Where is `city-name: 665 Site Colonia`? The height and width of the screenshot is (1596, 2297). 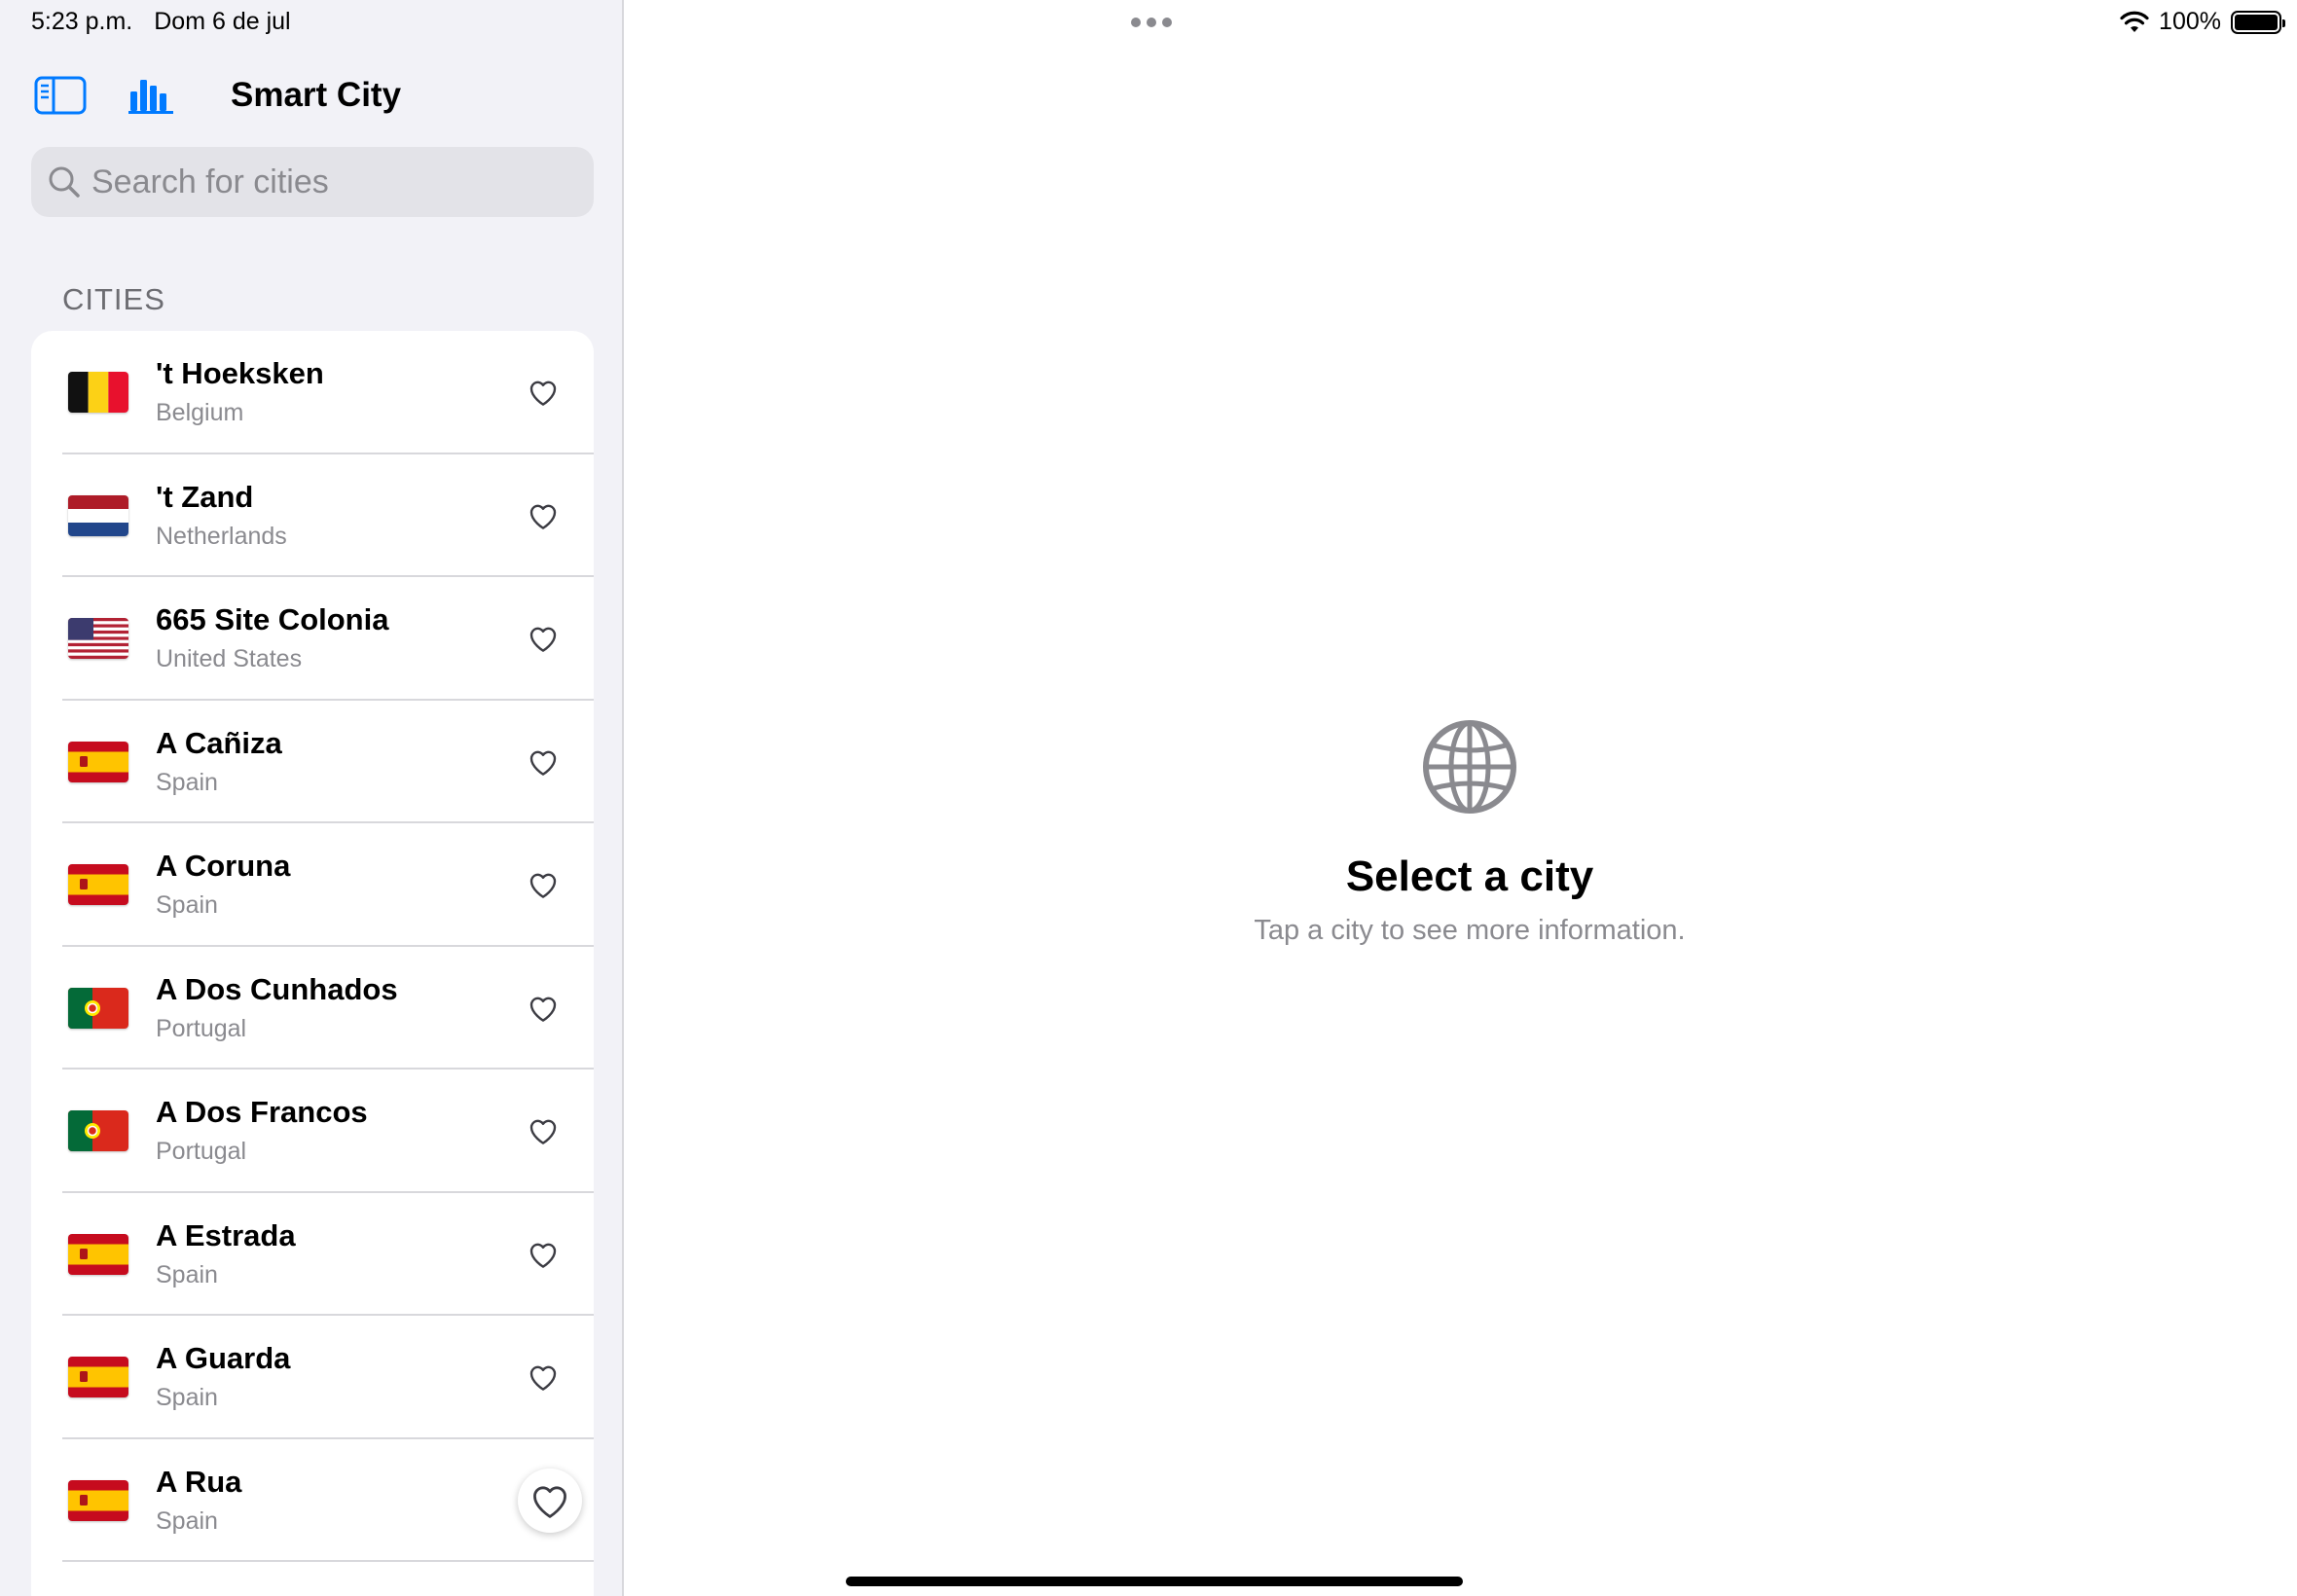
city-name: 665 Site Colonia is located at coordinates (272, 619).